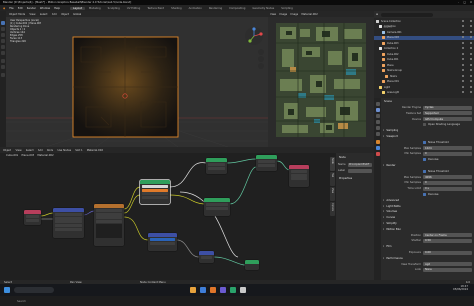  What do you see at coordinates (447, 240) in the screenshot?
I see `field-value: 0.50` at bounding box center [447, 240].